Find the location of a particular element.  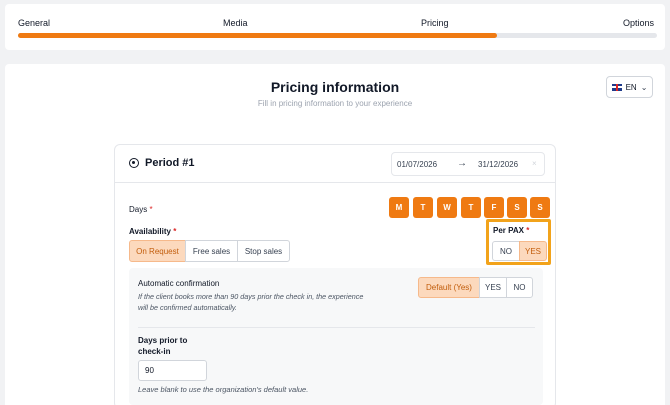

language-code: EN is located at coordinates (631, 87).